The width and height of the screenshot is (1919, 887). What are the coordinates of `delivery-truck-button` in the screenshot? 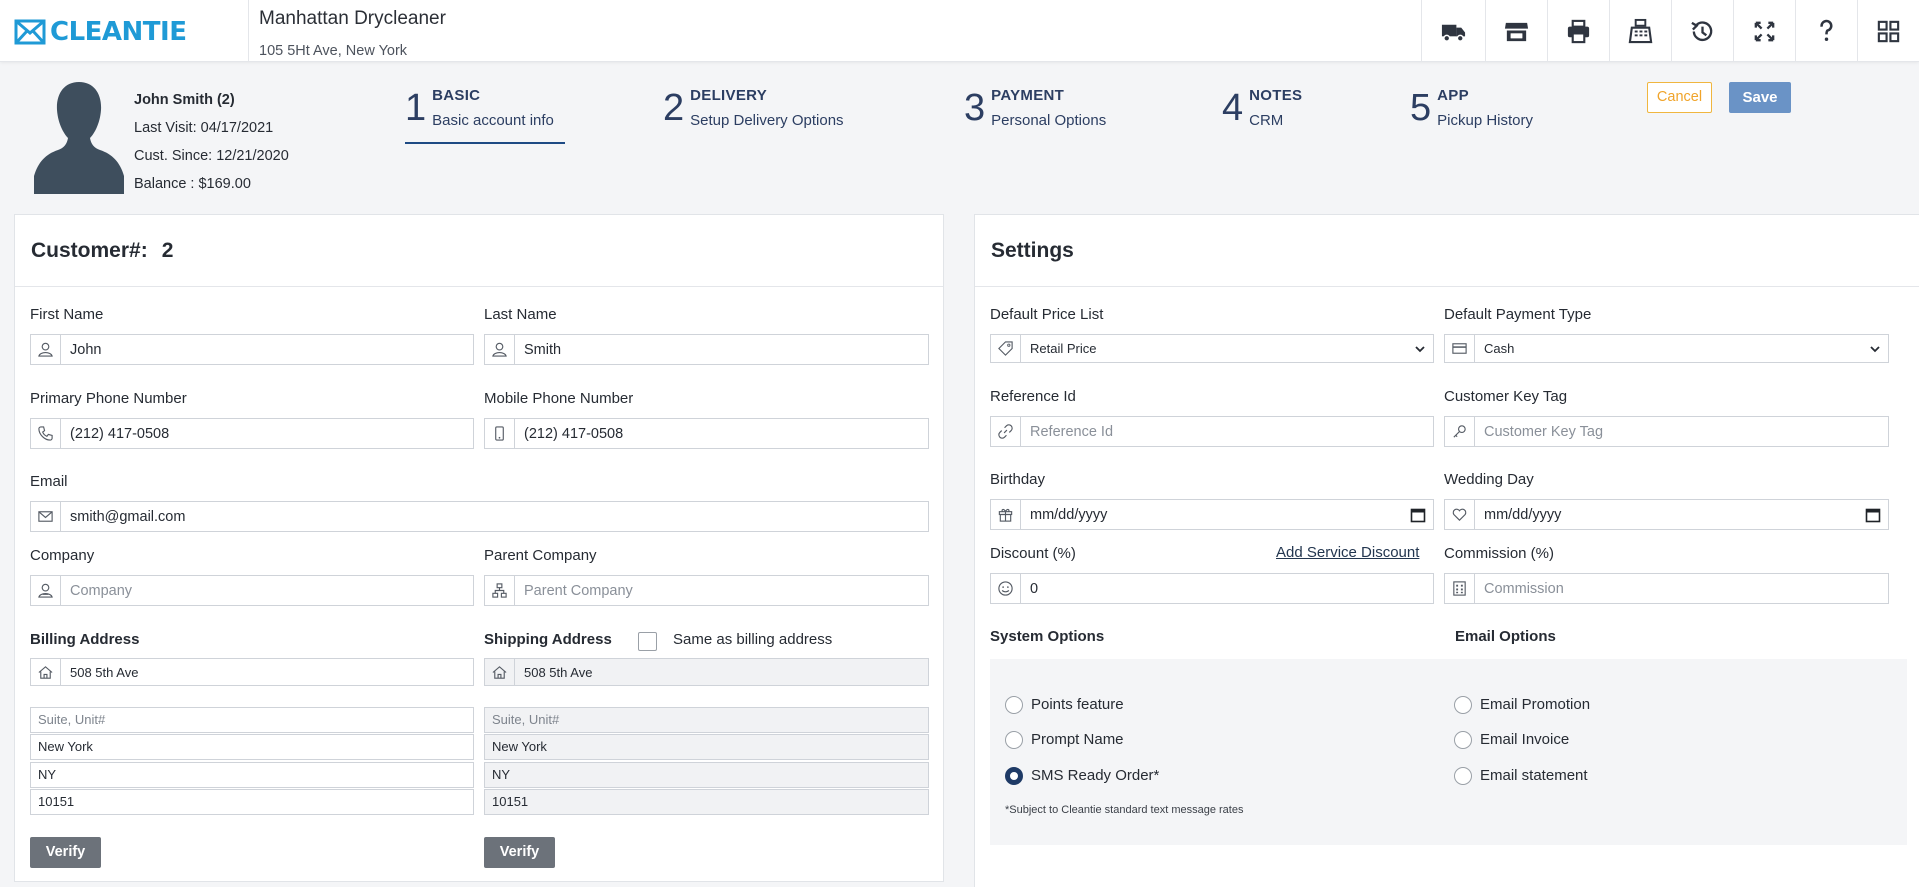 It's located at (1453, 31).